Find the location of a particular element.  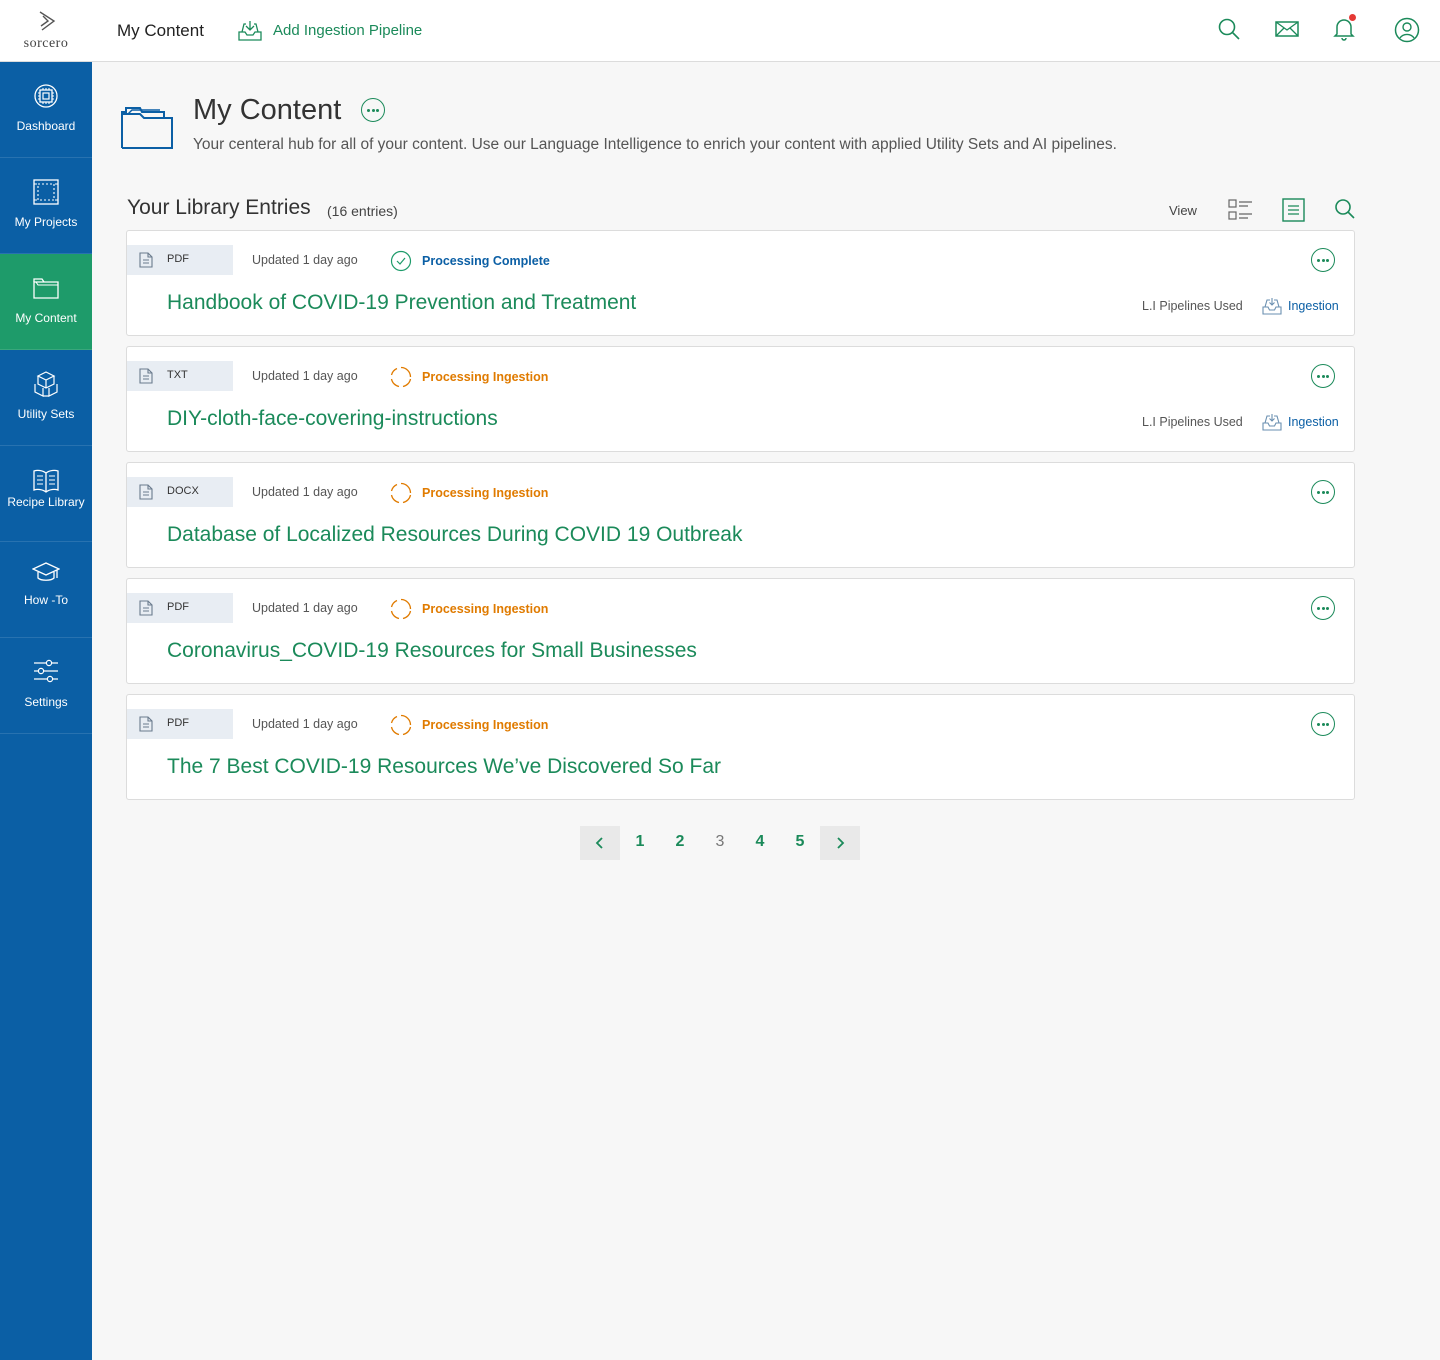

mail-icon is located at coordinates (1287, 29).